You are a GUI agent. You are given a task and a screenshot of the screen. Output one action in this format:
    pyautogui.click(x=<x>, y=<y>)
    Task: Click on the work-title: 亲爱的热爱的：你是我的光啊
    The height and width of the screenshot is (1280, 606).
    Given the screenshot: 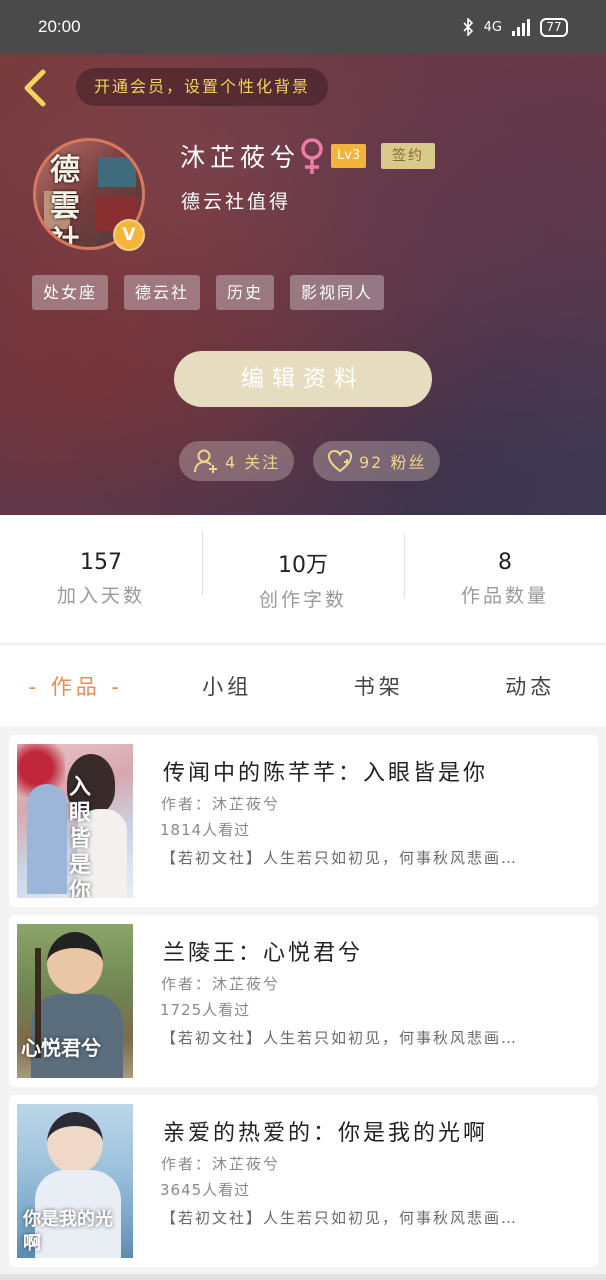 What is the action you would take?
    pyautogui.click(x=326, y=1133)
    